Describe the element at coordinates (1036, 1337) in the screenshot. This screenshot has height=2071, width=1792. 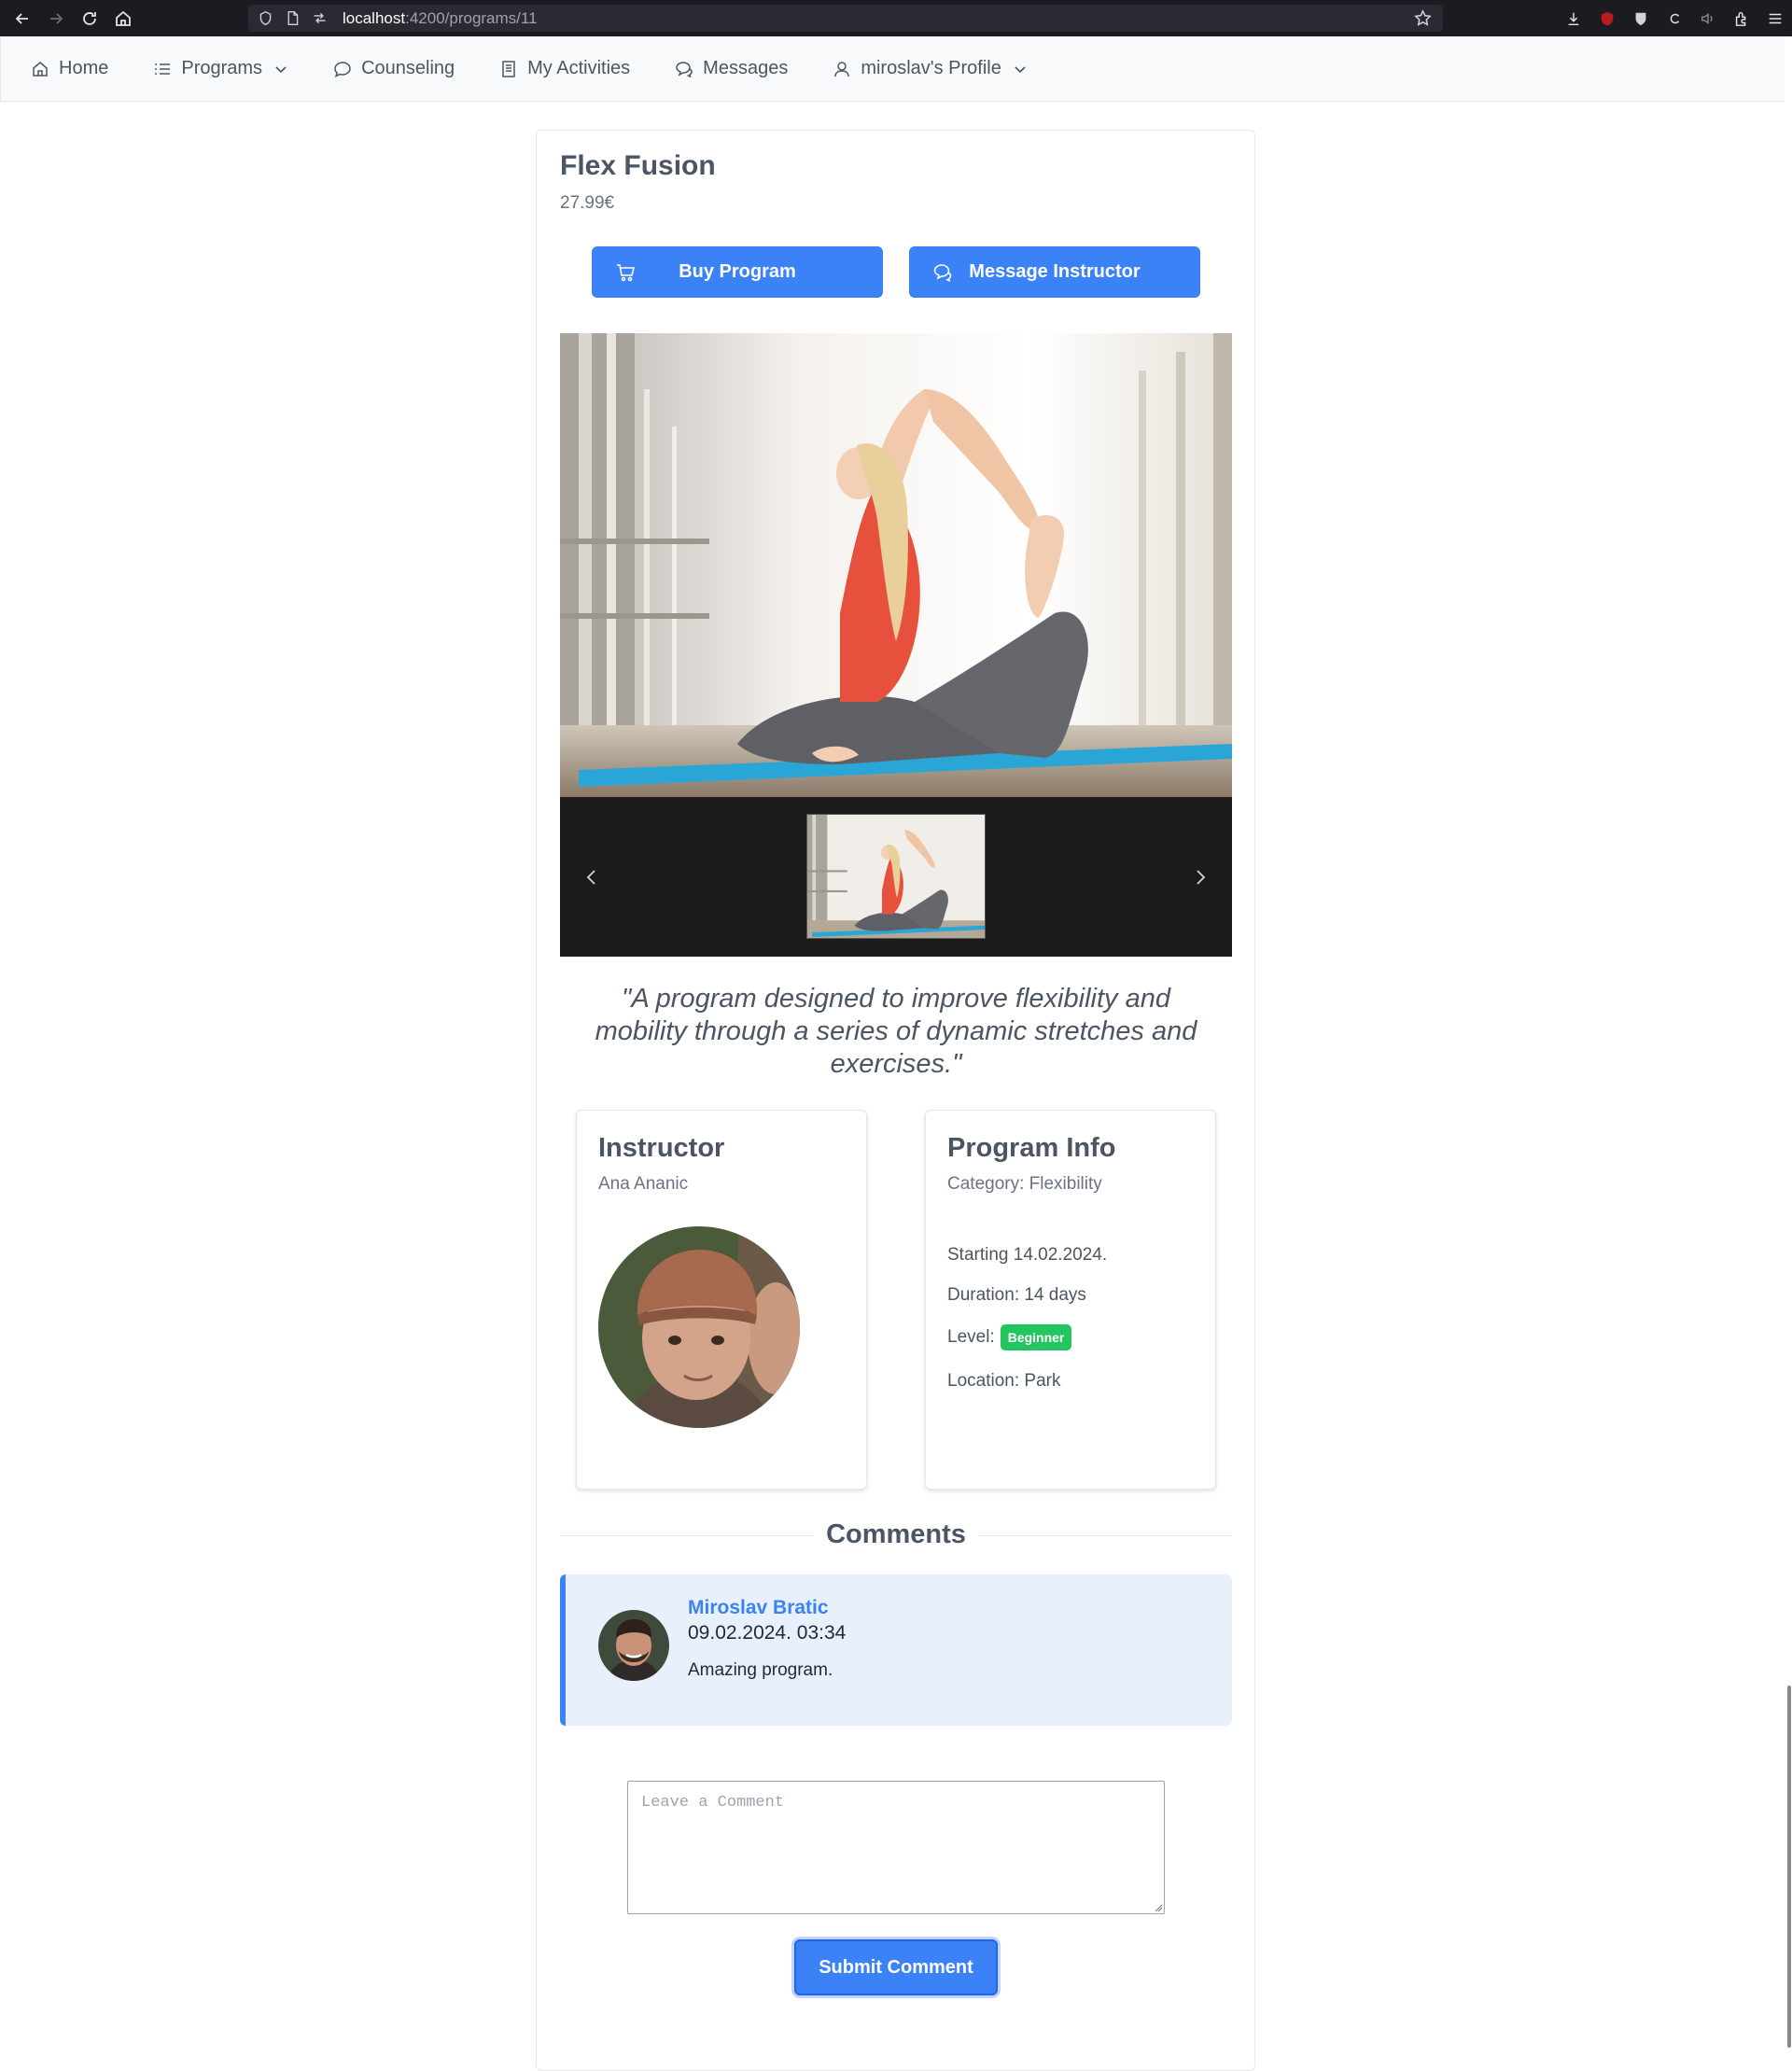
I see `level-badge: Beginner` at that location.